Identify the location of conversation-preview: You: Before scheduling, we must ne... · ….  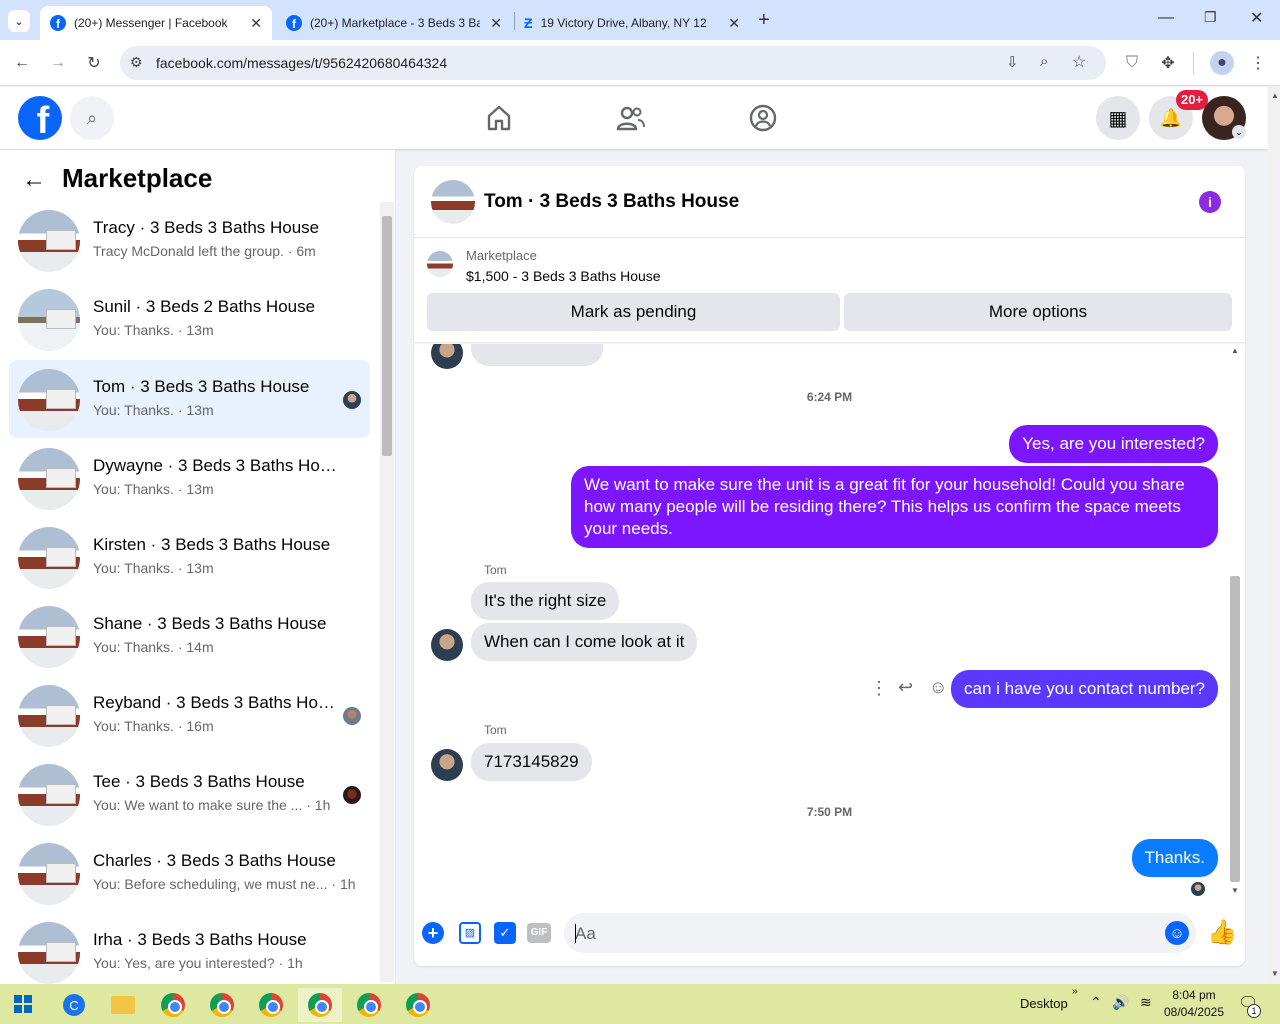
(224, 884).